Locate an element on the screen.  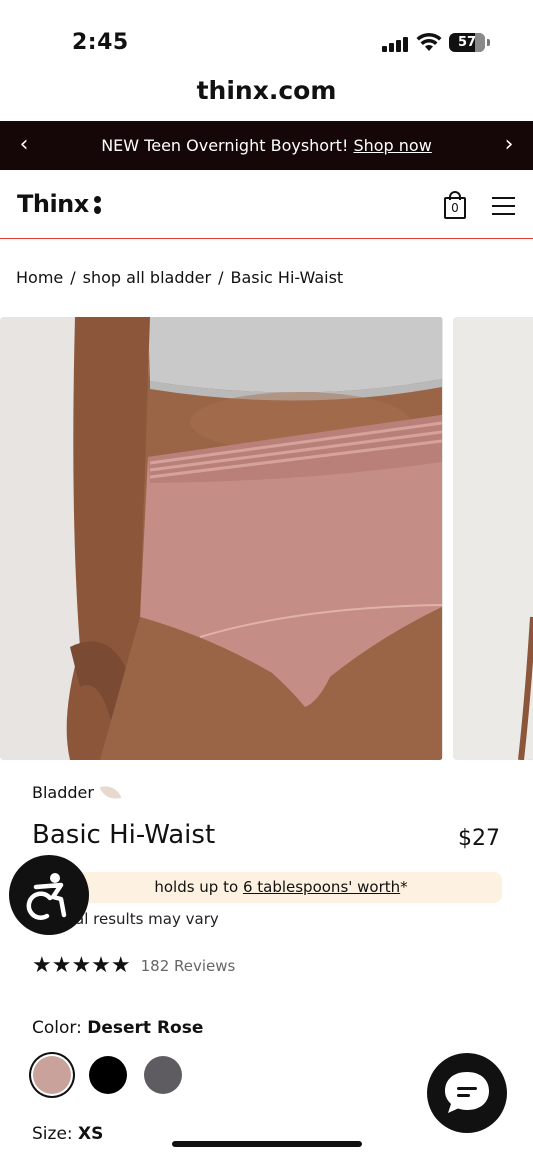
category-label: Bladder is located at coordinates (63, 792).